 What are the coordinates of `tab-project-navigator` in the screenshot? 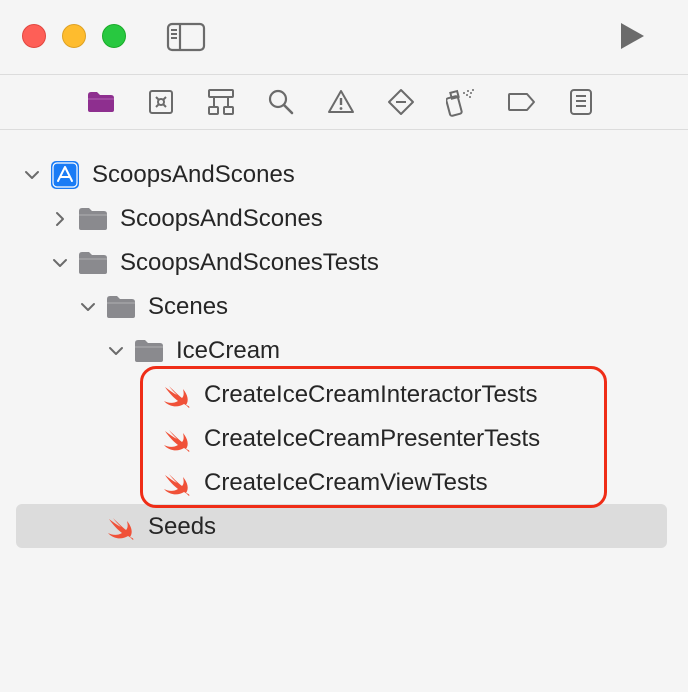 It's located at (101, 102).